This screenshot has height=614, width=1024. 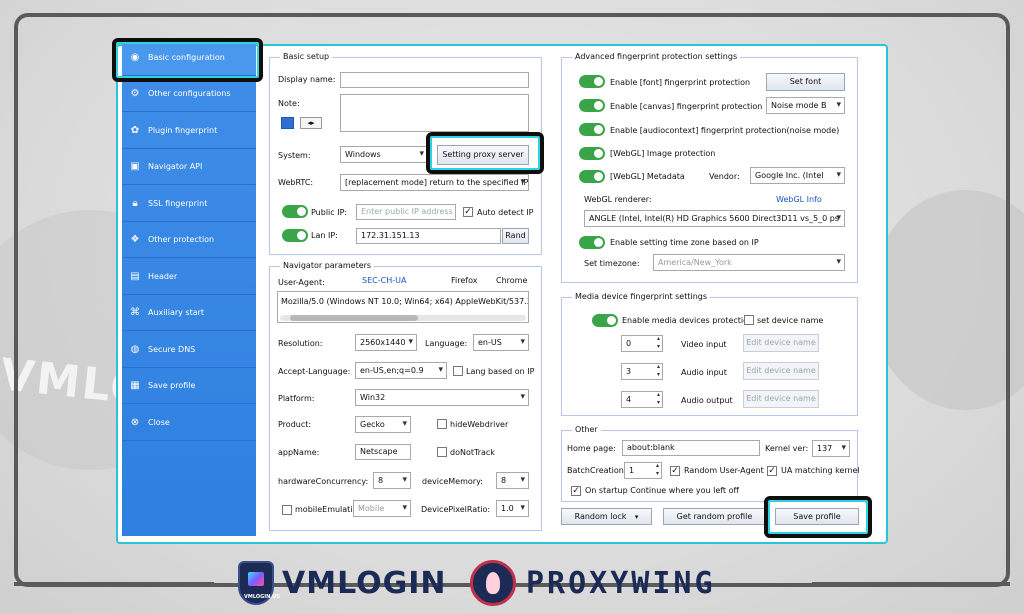 What do you see at coordinates (592, 153) in the screenshot?
I see `webgl-image-toggle` at bounding box center [592, 153].